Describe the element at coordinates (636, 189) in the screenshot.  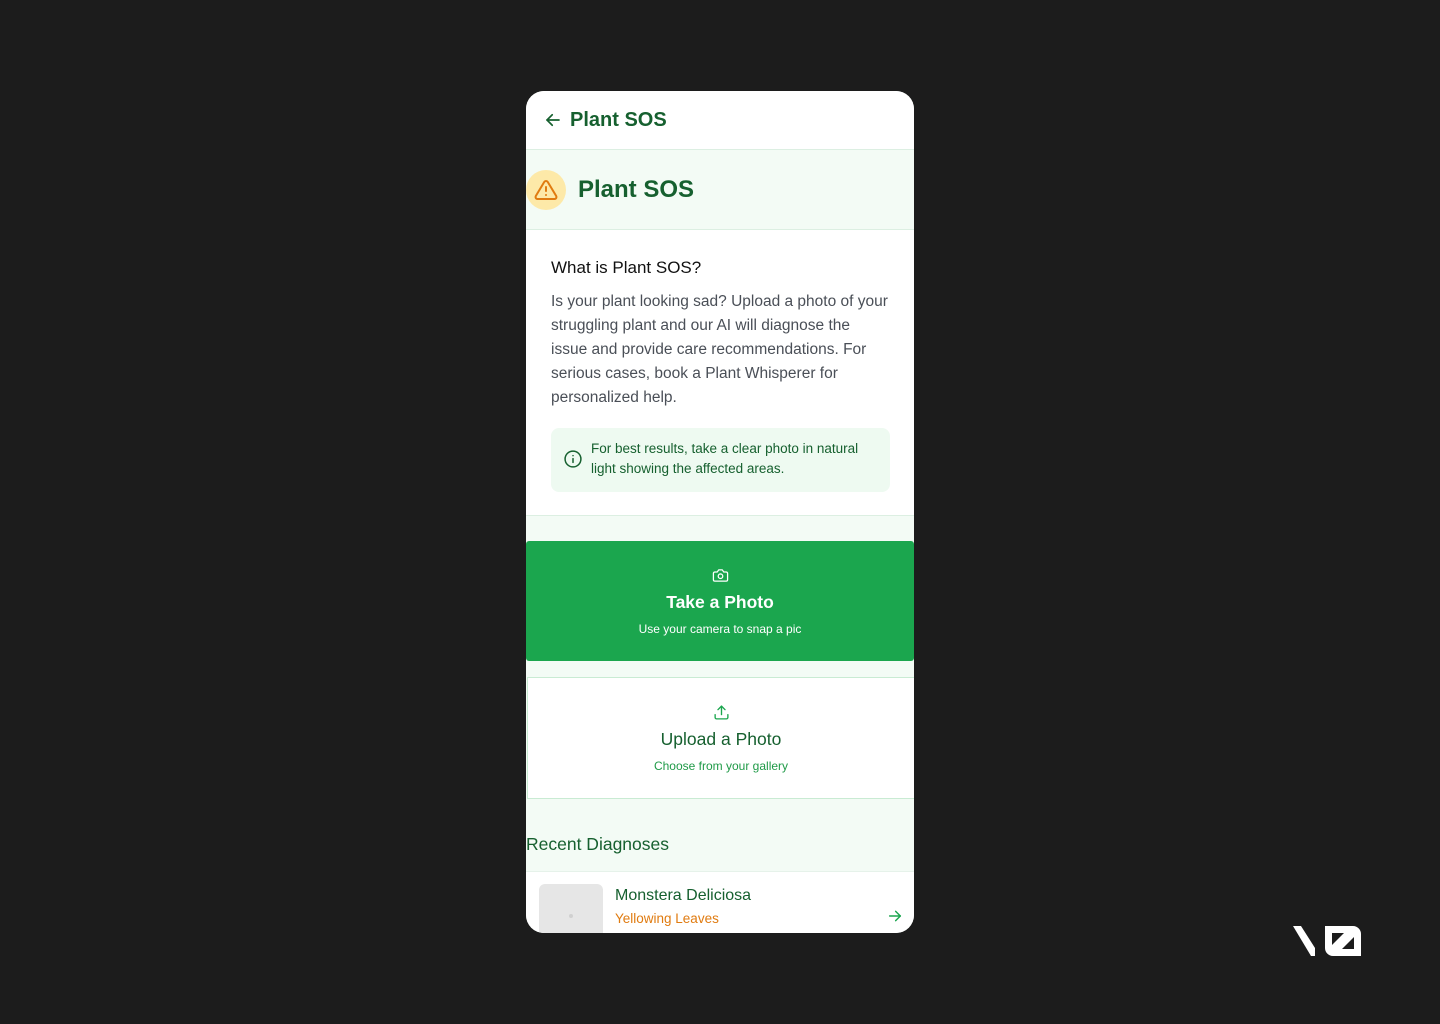
I see `hero-title: Plant SOS` at that location.